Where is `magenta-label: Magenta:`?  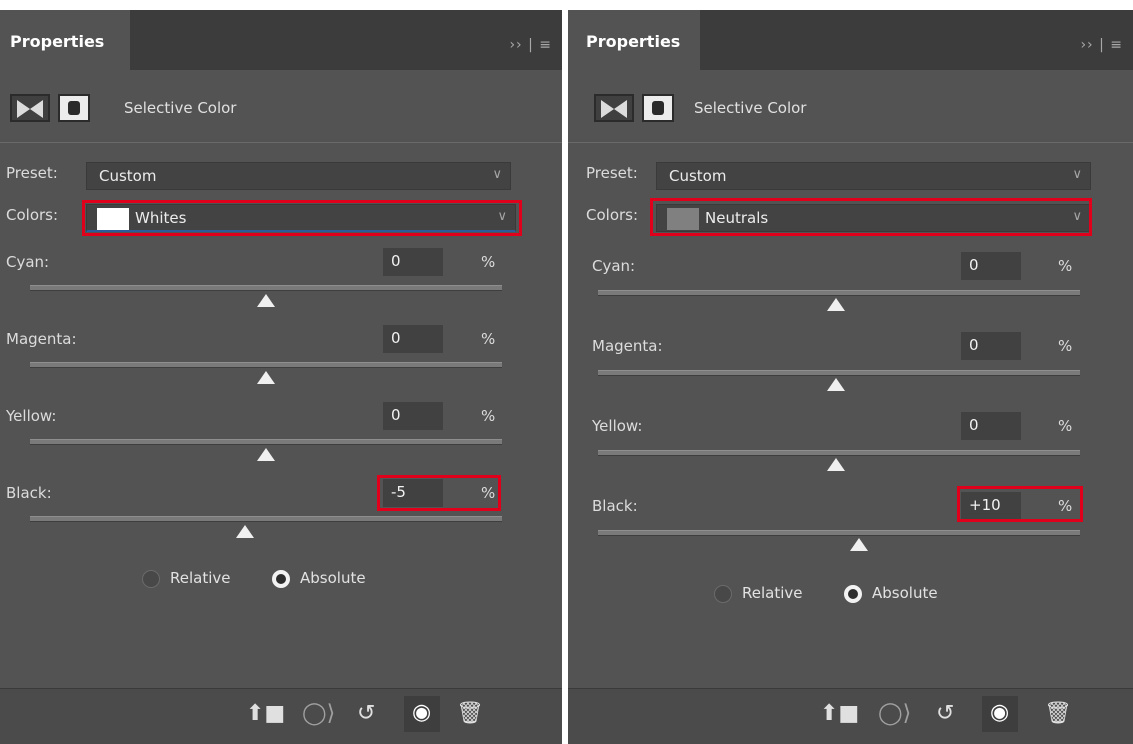
magenta-label: Magenta: is located at coordinates (41, 339).